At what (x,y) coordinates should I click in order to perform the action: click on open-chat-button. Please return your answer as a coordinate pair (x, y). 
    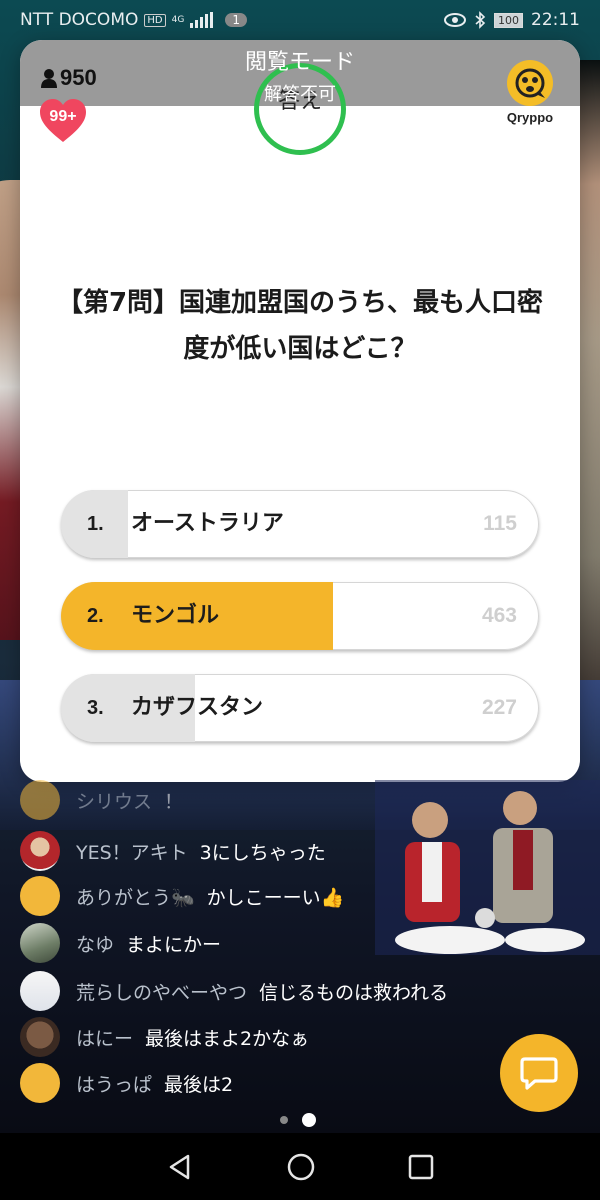
    Looking at the image, I should click on (539, 1073).